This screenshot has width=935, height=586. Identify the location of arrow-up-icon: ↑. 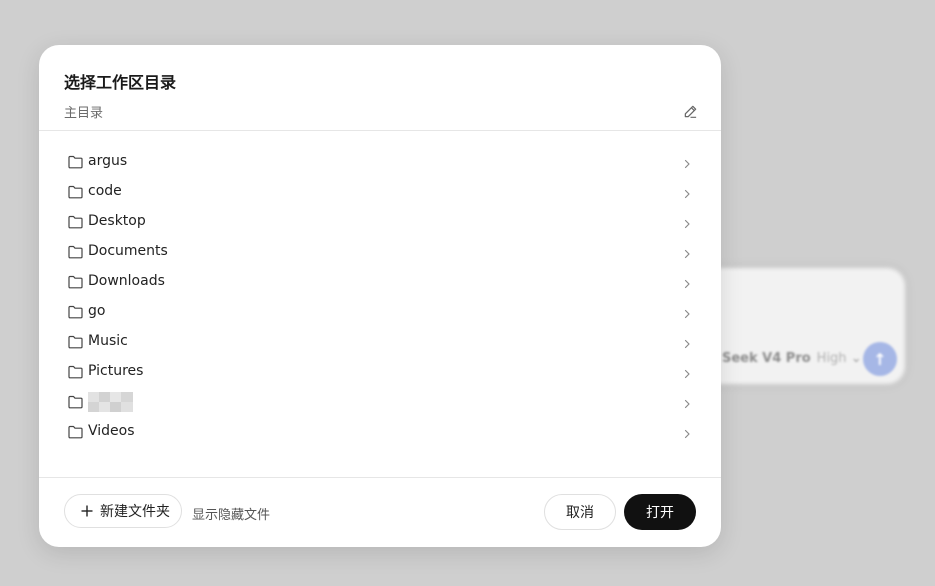
(880, 359).